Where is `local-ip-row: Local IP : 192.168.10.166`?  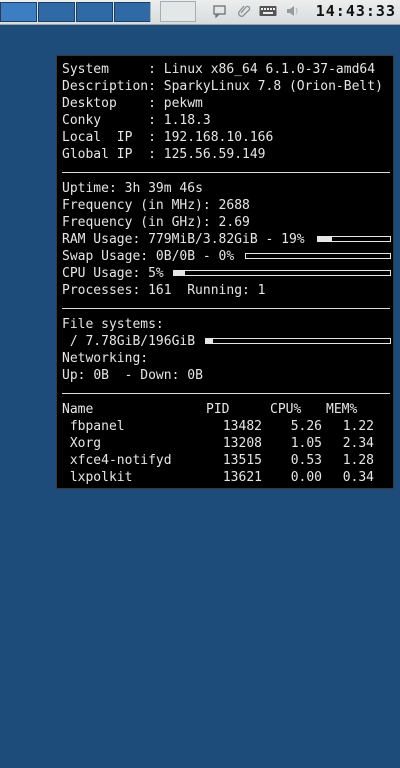 local-ip-row: Local IP : 192.168.10.166 is located at coordinates (168, 137).